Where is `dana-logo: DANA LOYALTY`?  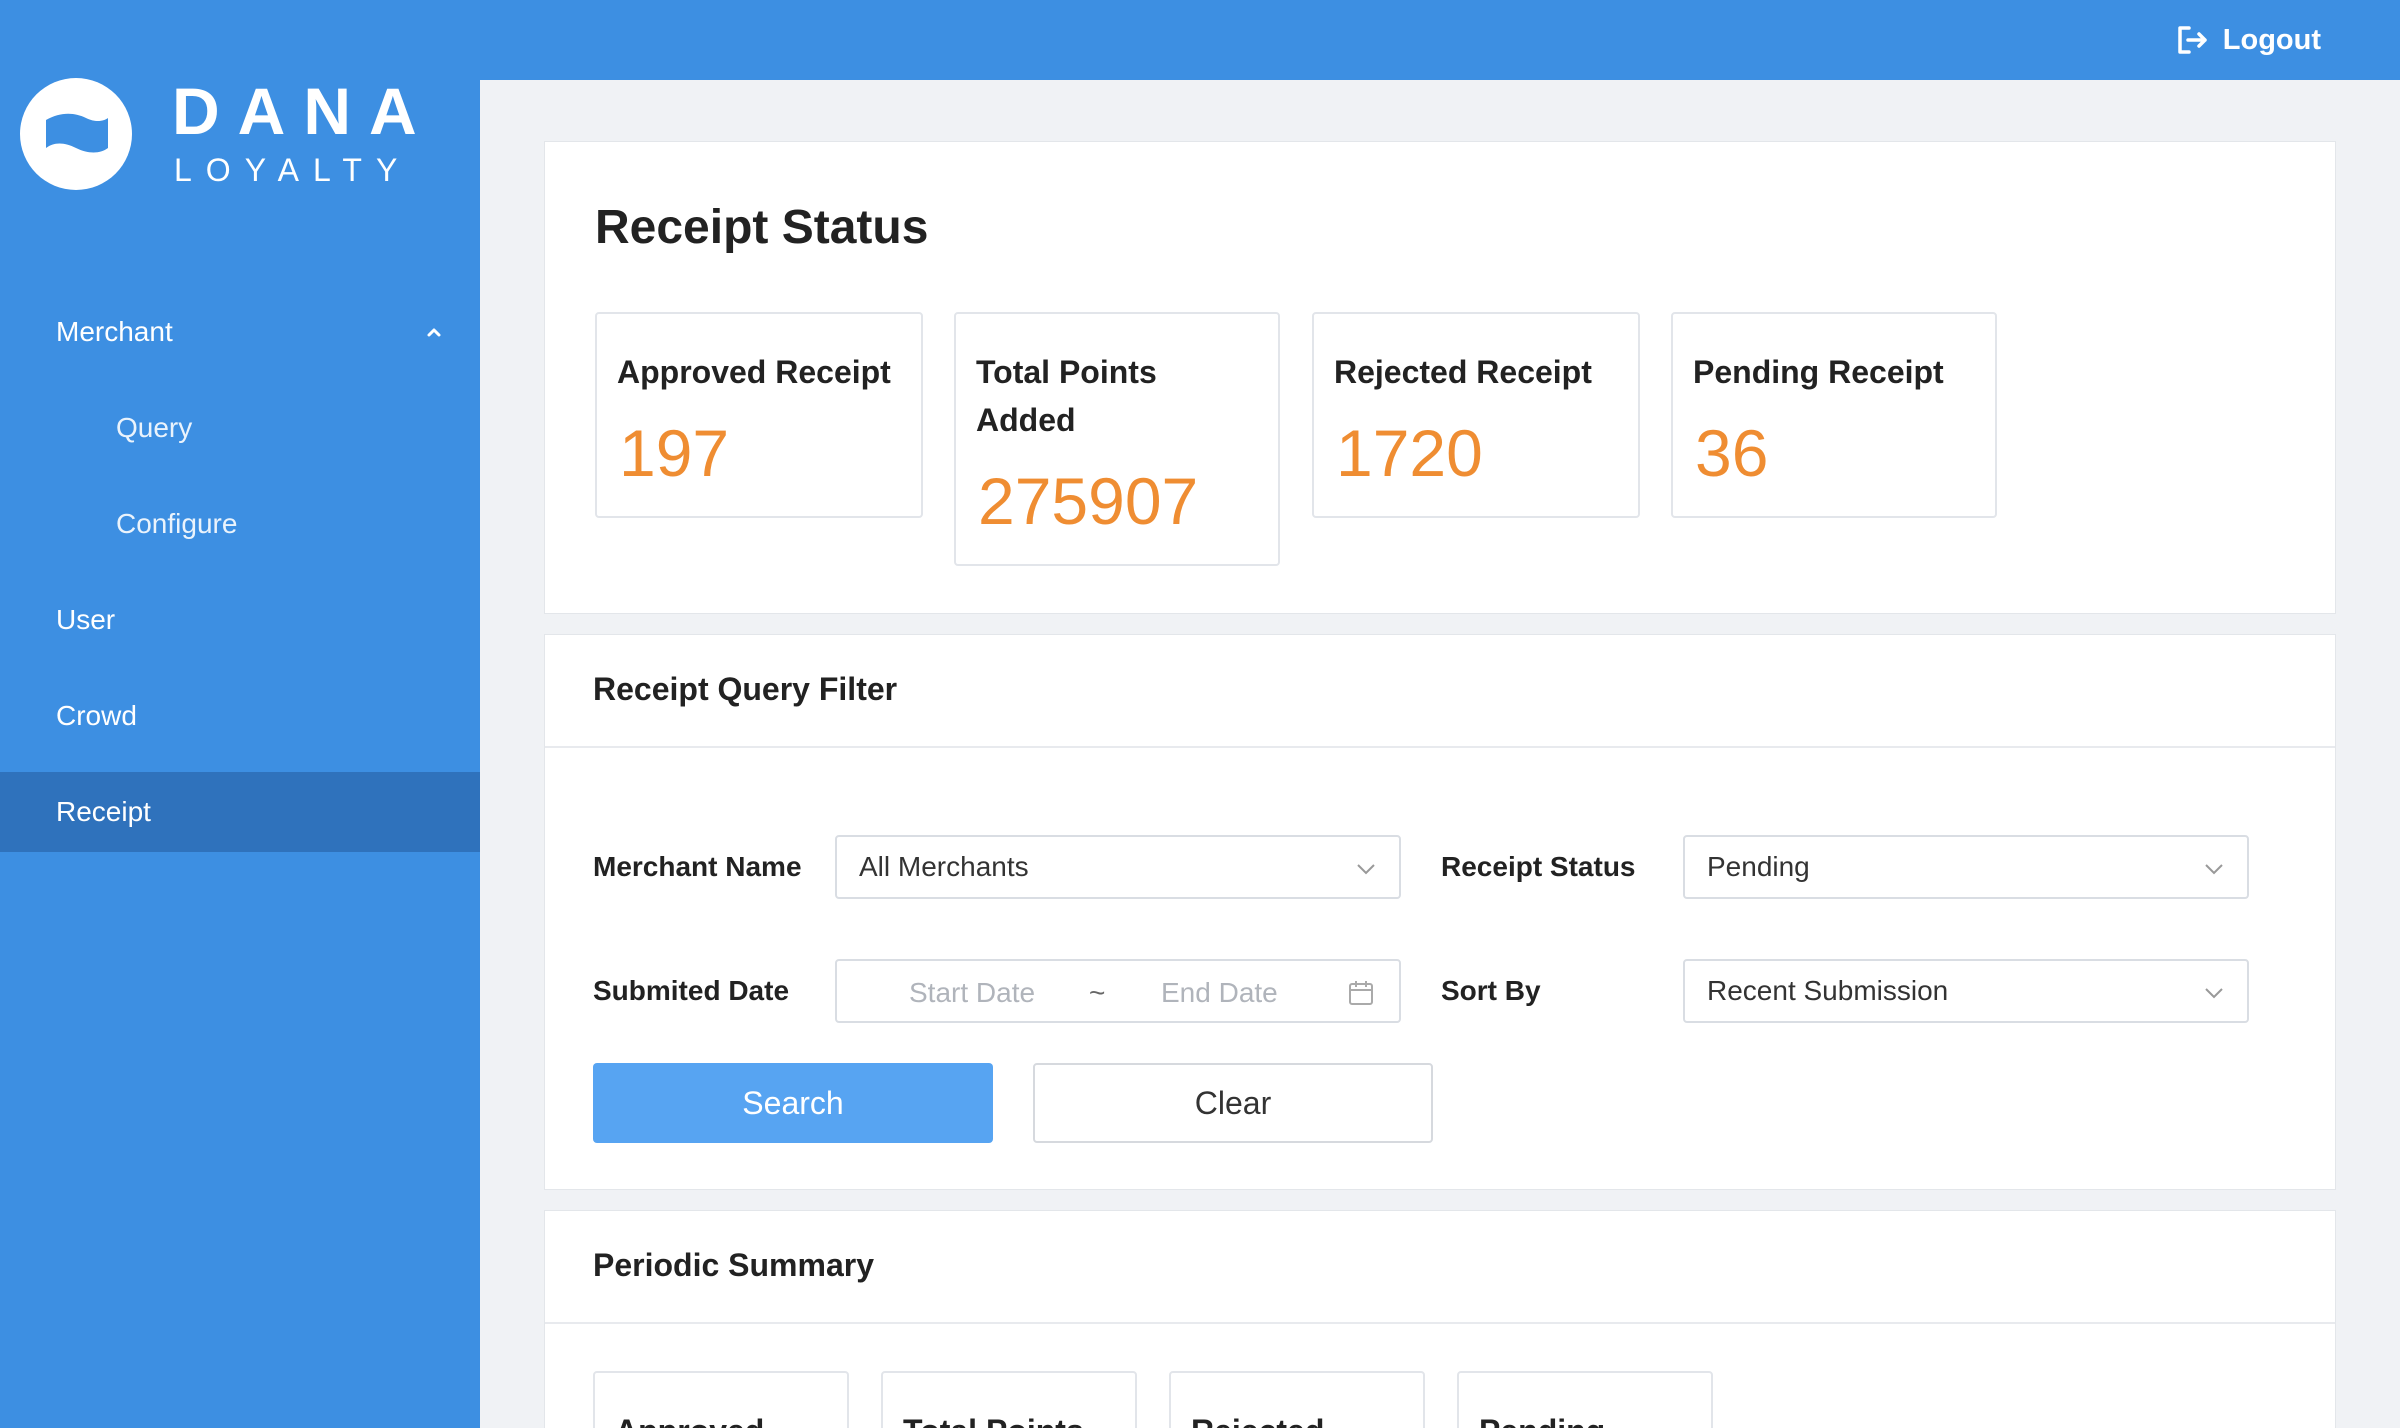 dana-logo: DANA LOYALTY is located at coordinates (227, 134).